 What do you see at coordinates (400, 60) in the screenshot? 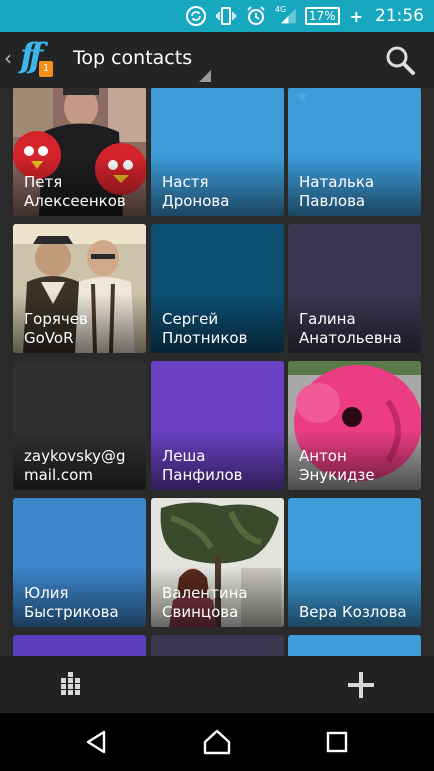
I see `search-icon` at bounding box center [400, 60].